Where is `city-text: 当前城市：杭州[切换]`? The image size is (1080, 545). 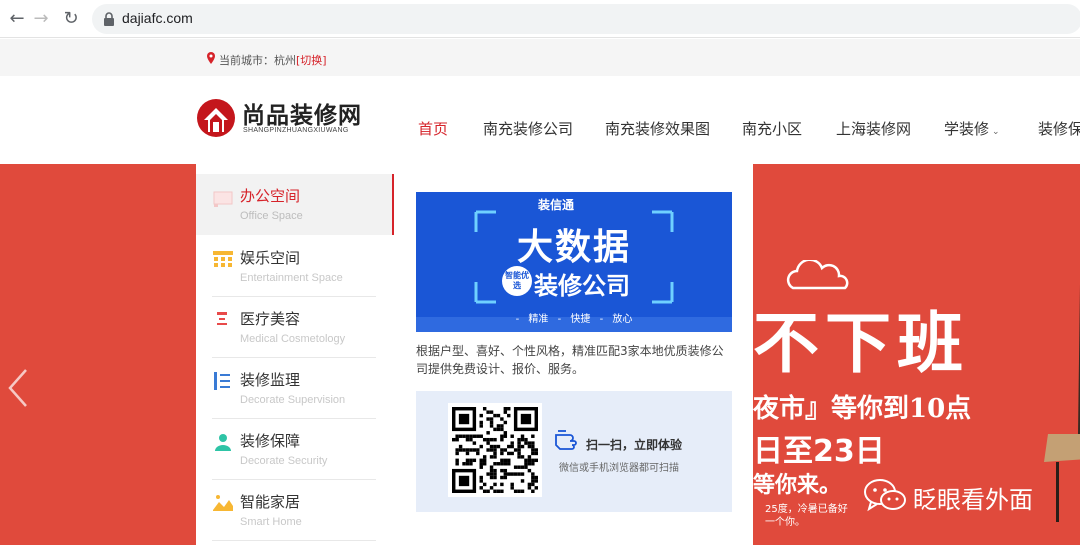 city-text: 当前城市：杭州[切换] is located at coordinates (273, 60).